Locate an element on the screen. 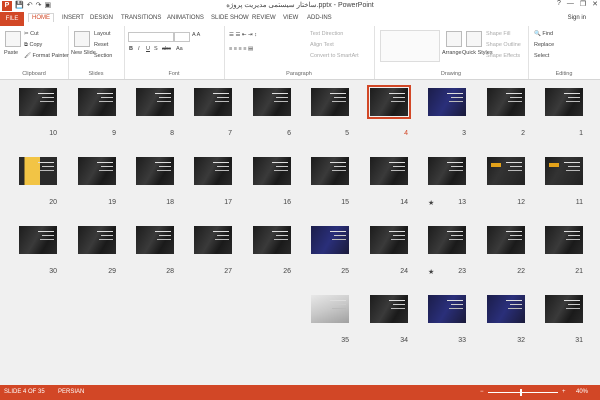  change-case-button: Aa is located at coordinates (179, 49).